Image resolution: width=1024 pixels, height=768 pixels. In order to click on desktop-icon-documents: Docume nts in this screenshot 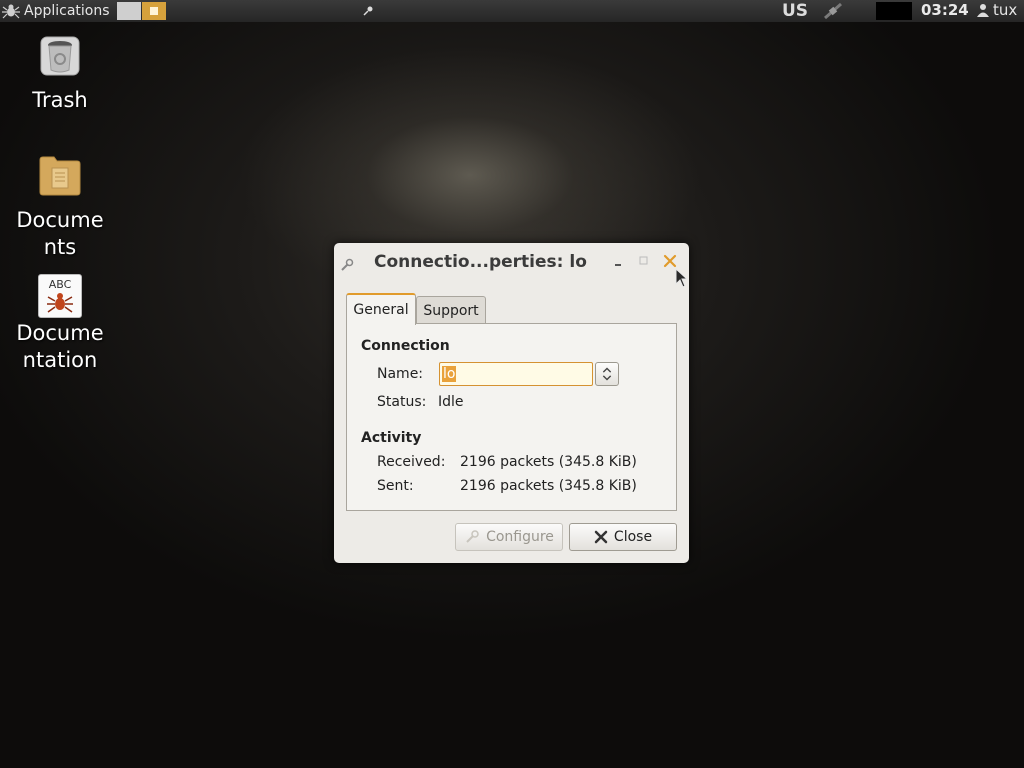, I will do `click(60, 207)`.